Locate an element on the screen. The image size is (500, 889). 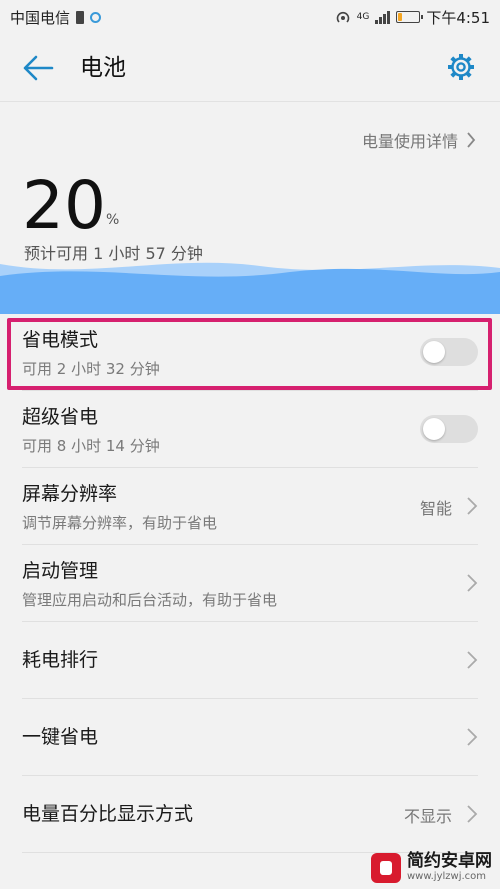
sim-card-icon is located at coordinates (80, 17).